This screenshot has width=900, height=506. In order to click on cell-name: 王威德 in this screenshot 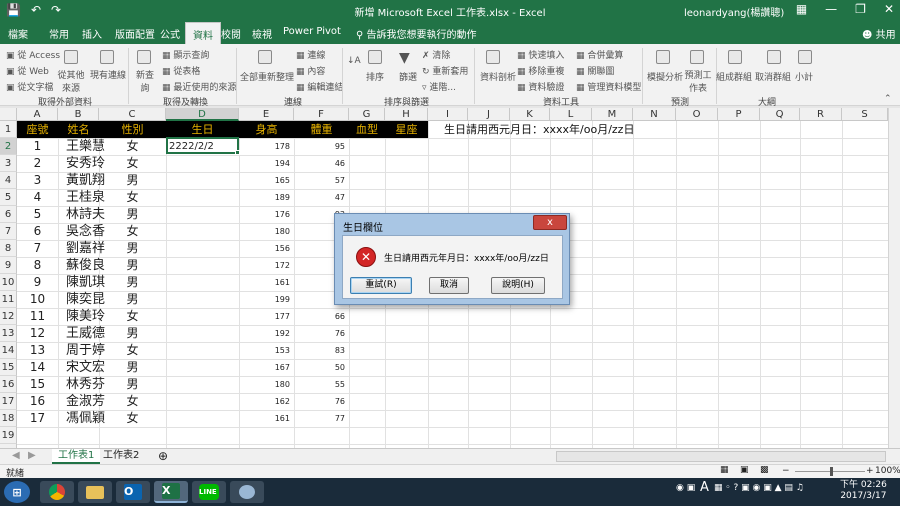, I will do `click(81, 333)`.